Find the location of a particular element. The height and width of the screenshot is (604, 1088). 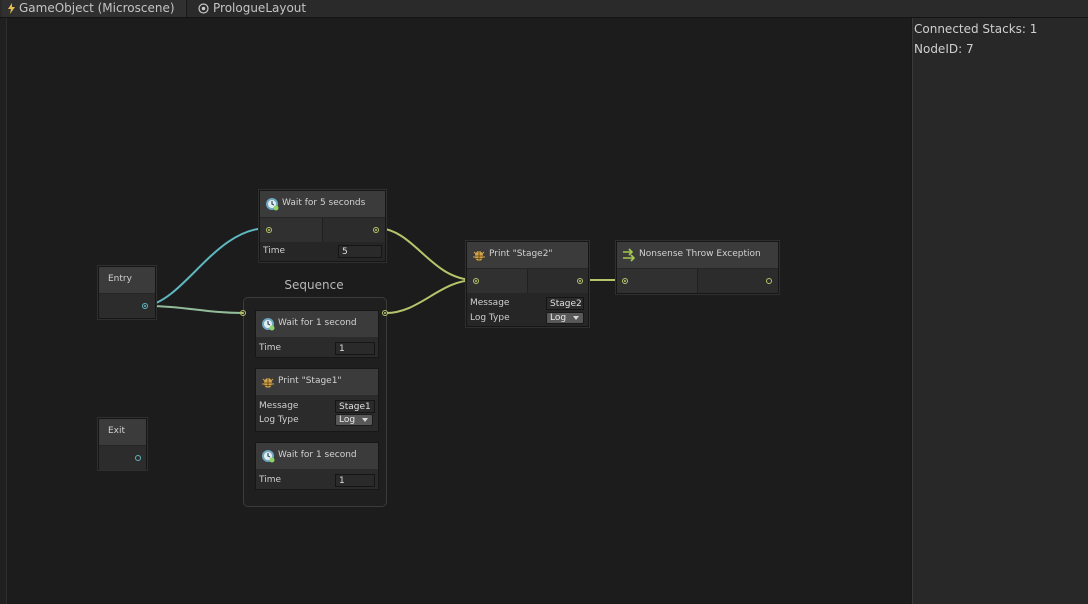

entry-node: Entry is located at coordinates (127, 292).